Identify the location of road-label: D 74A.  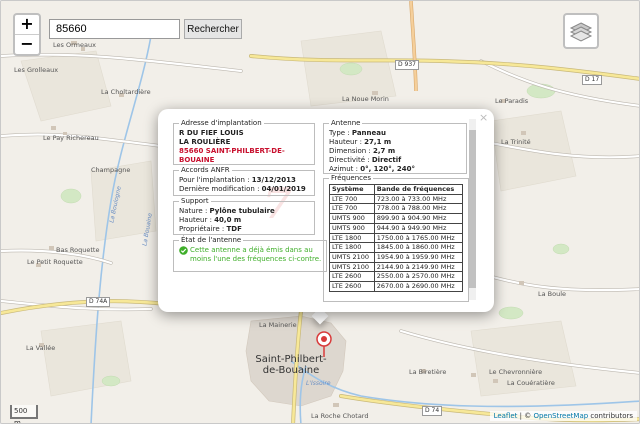
(98, 302).